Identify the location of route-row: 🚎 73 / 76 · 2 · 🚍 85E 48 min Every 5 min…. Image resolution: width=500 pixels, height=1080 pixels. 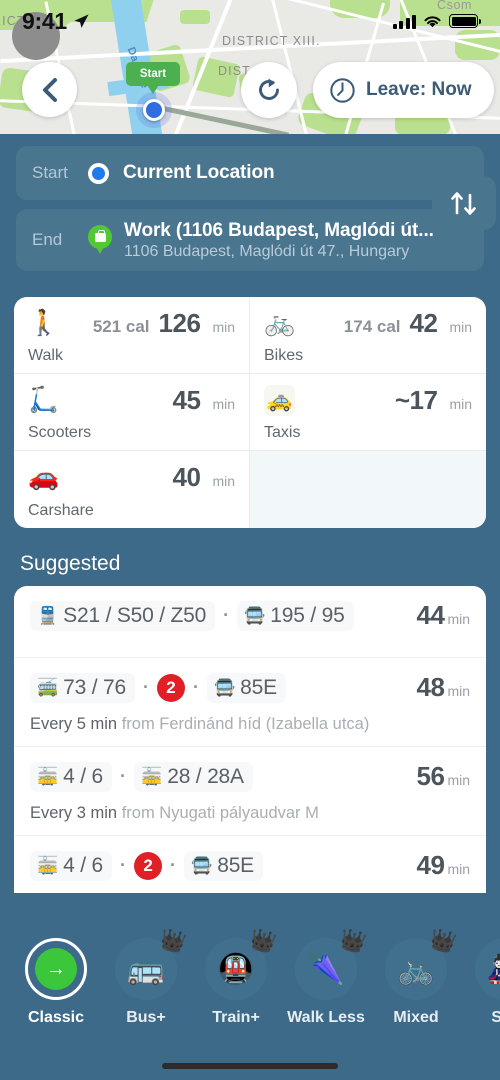
(250, 702).